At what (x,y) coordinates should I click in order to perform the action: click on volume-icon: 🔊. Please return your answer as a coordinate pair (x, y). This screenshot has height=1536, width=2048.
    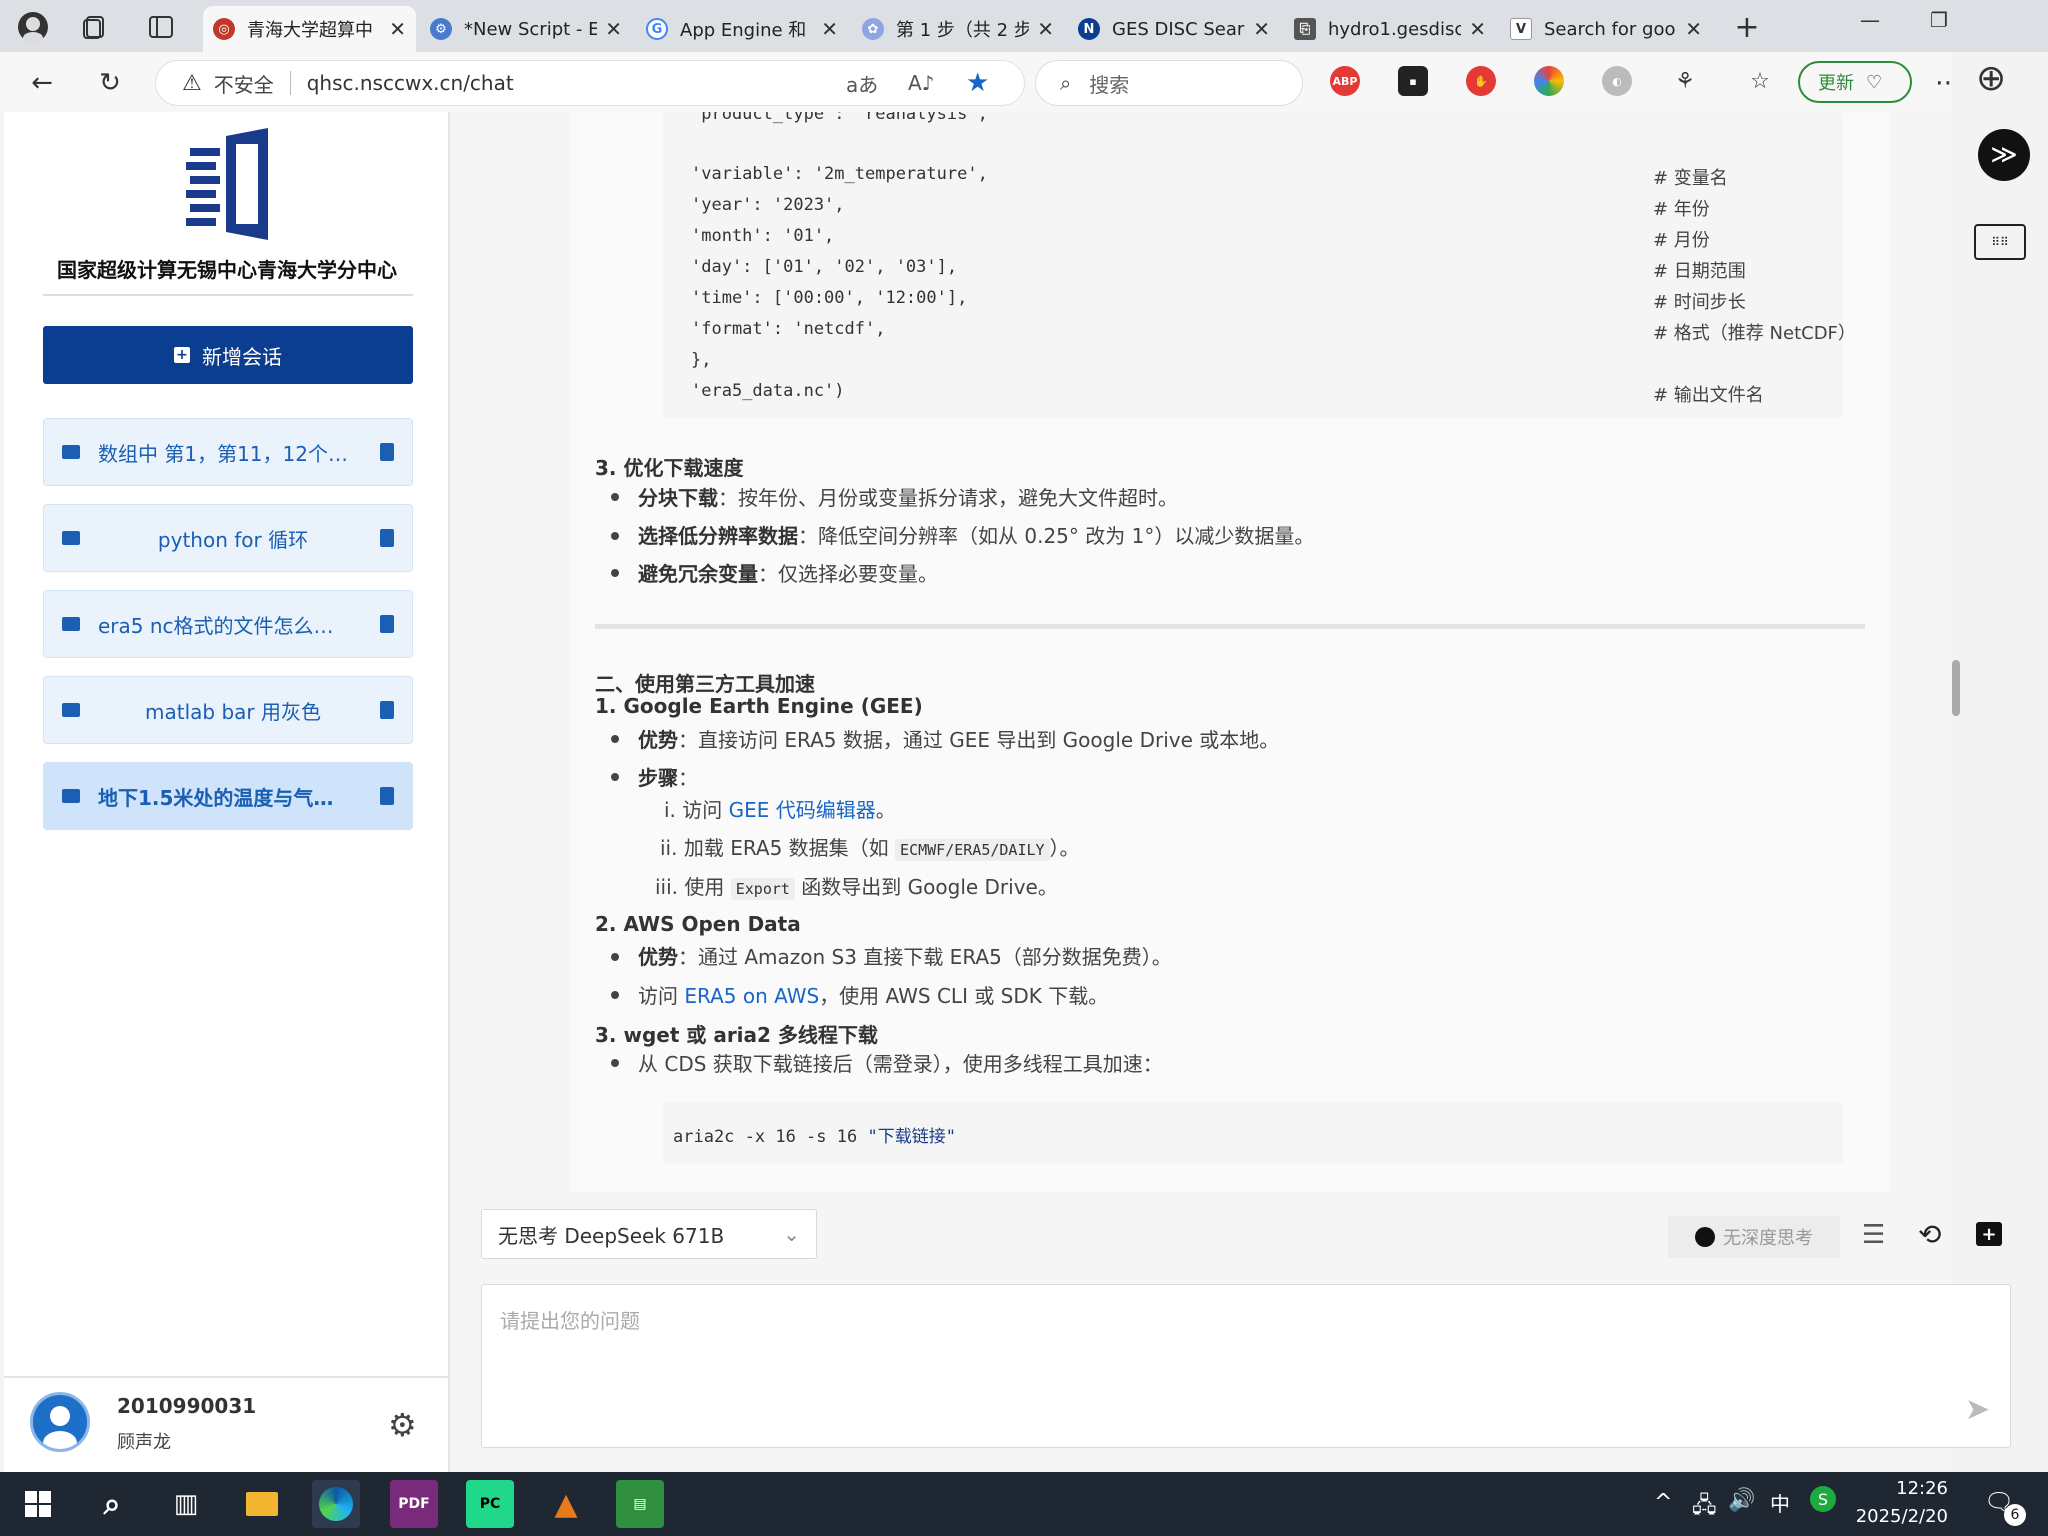
    Looking at the image, I should click on (1741, 1500).